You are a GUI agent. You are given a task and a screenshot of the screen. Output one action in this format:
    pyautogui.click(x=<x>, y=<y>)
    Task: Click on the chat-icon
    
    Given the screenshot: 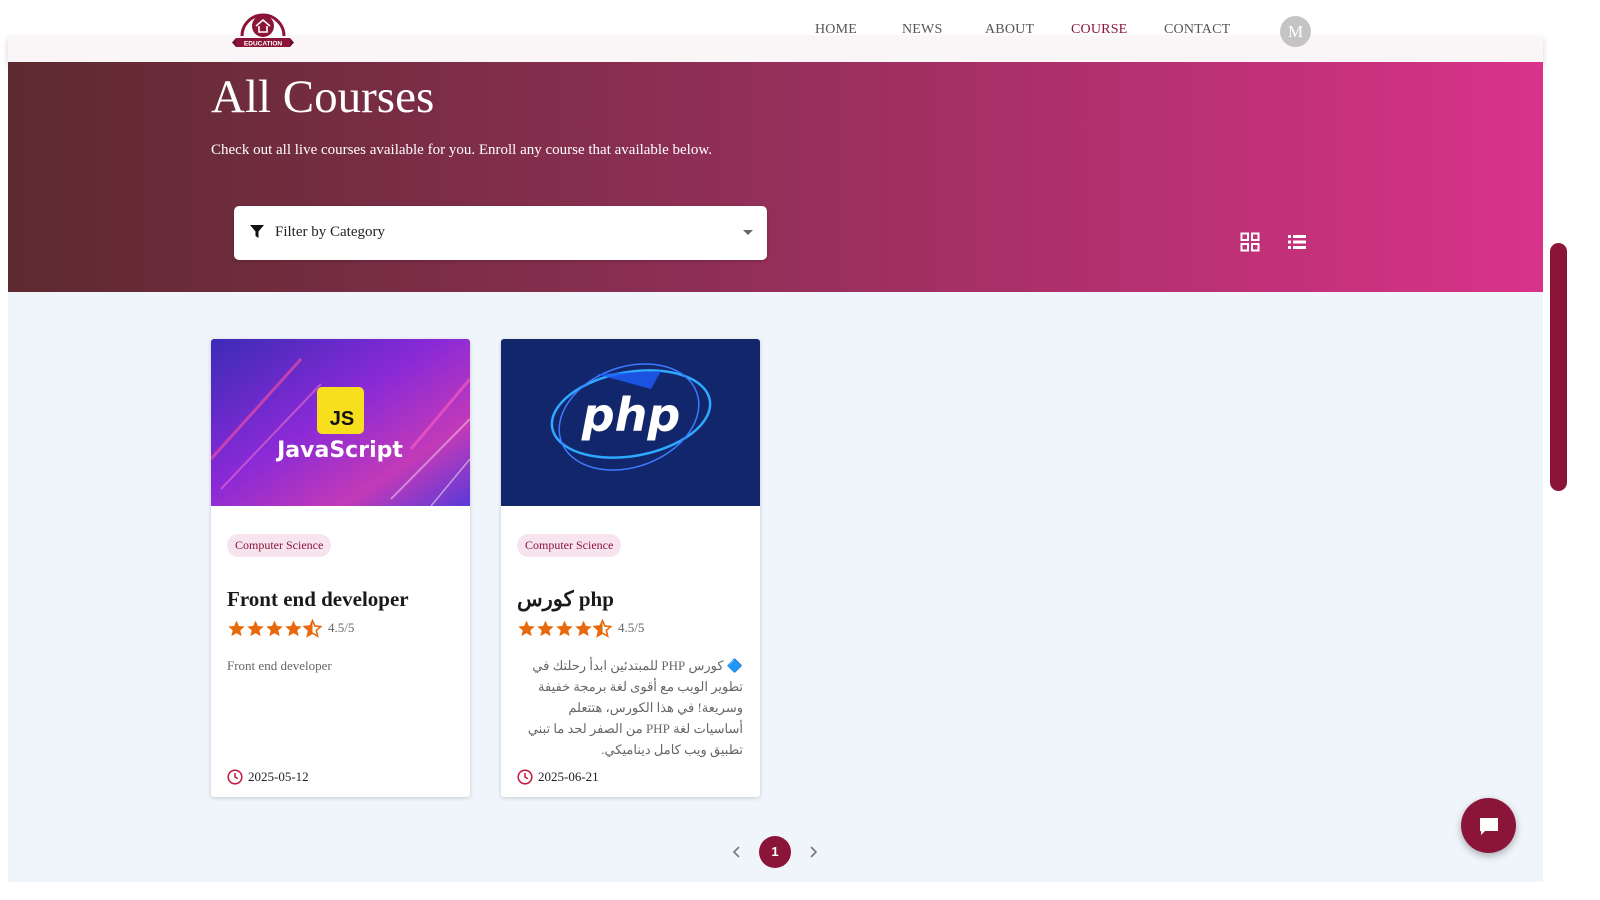 What is the action you would take?
    pyautogui.click(x=1489, y=826)
    